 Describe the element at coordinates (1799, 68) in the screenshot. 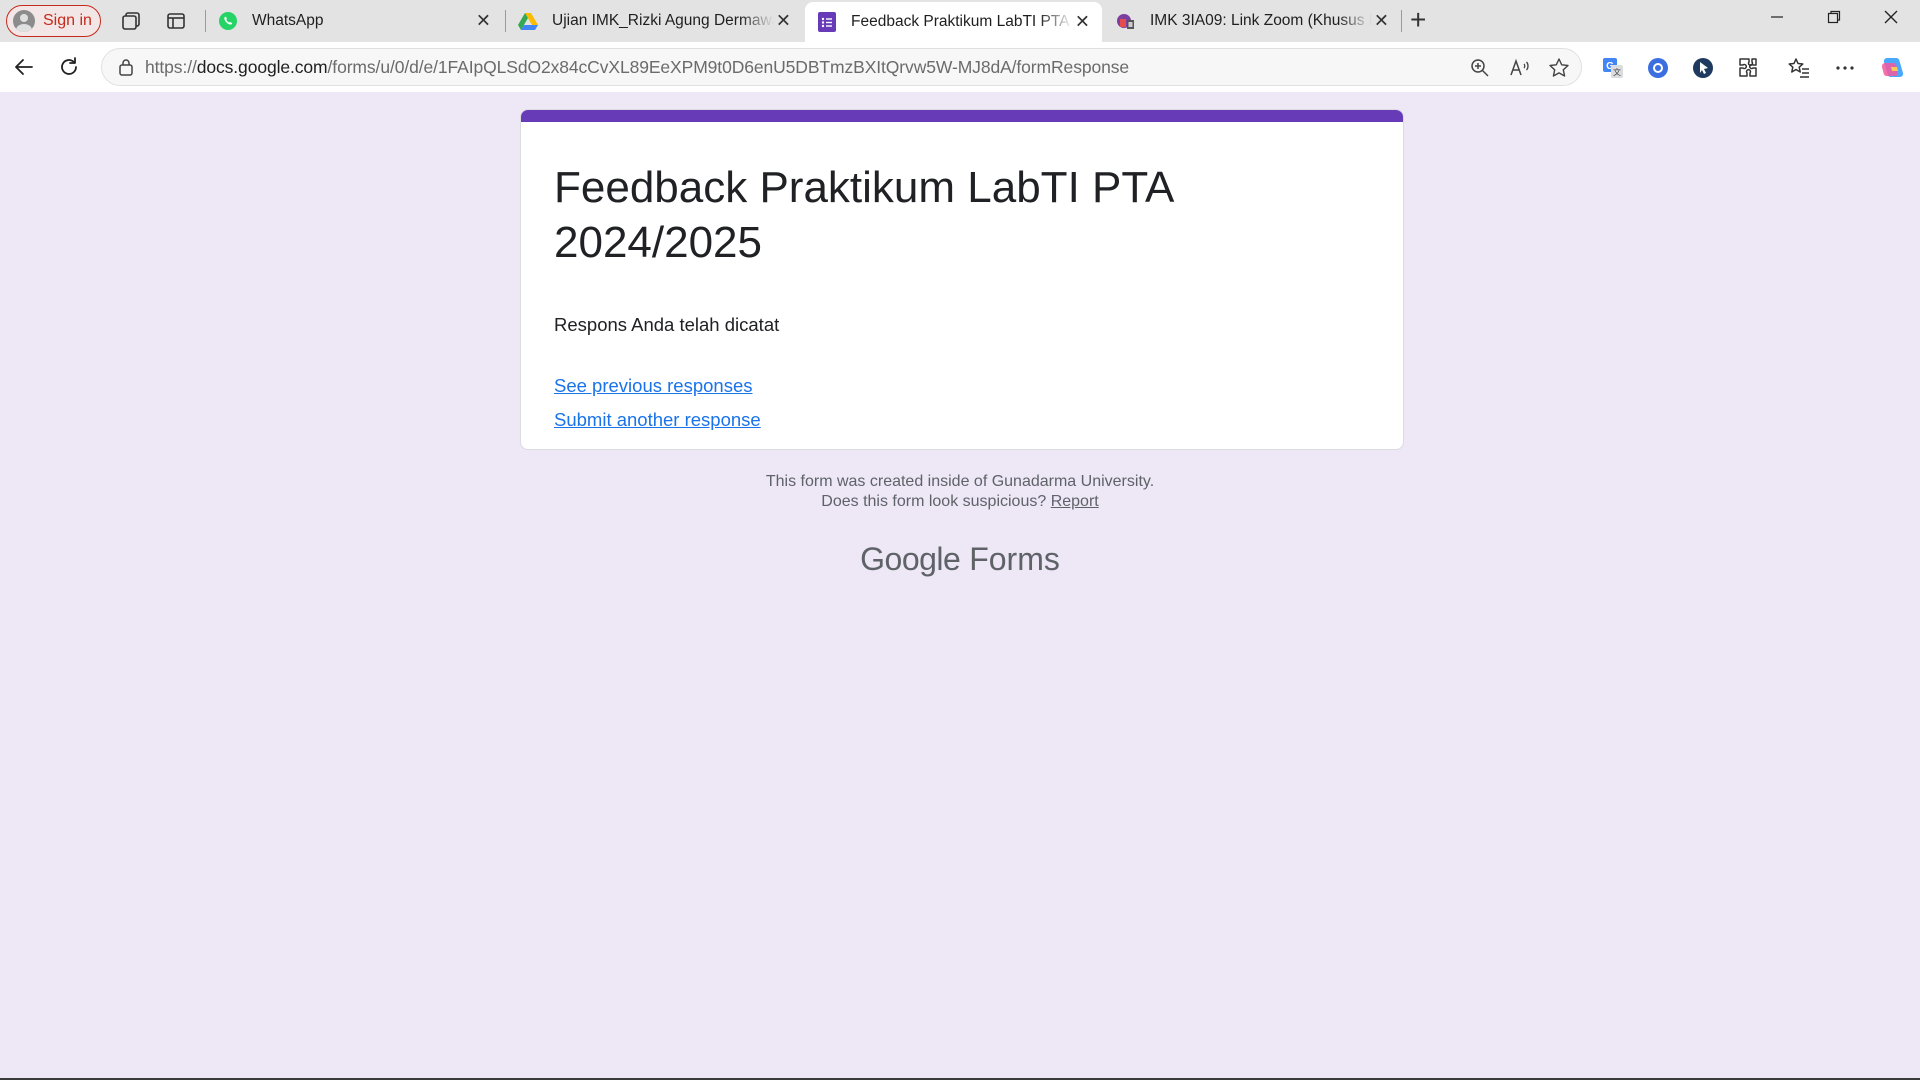

I see `favorites-icon` at that location.